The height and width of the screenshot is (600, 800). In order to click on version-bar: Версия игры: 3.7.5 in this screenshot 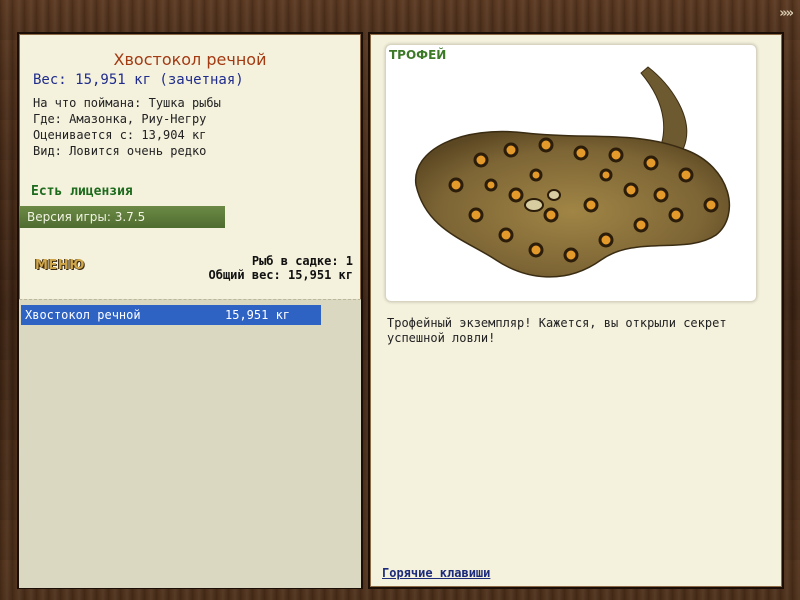, I will do `click(122, 217)`.